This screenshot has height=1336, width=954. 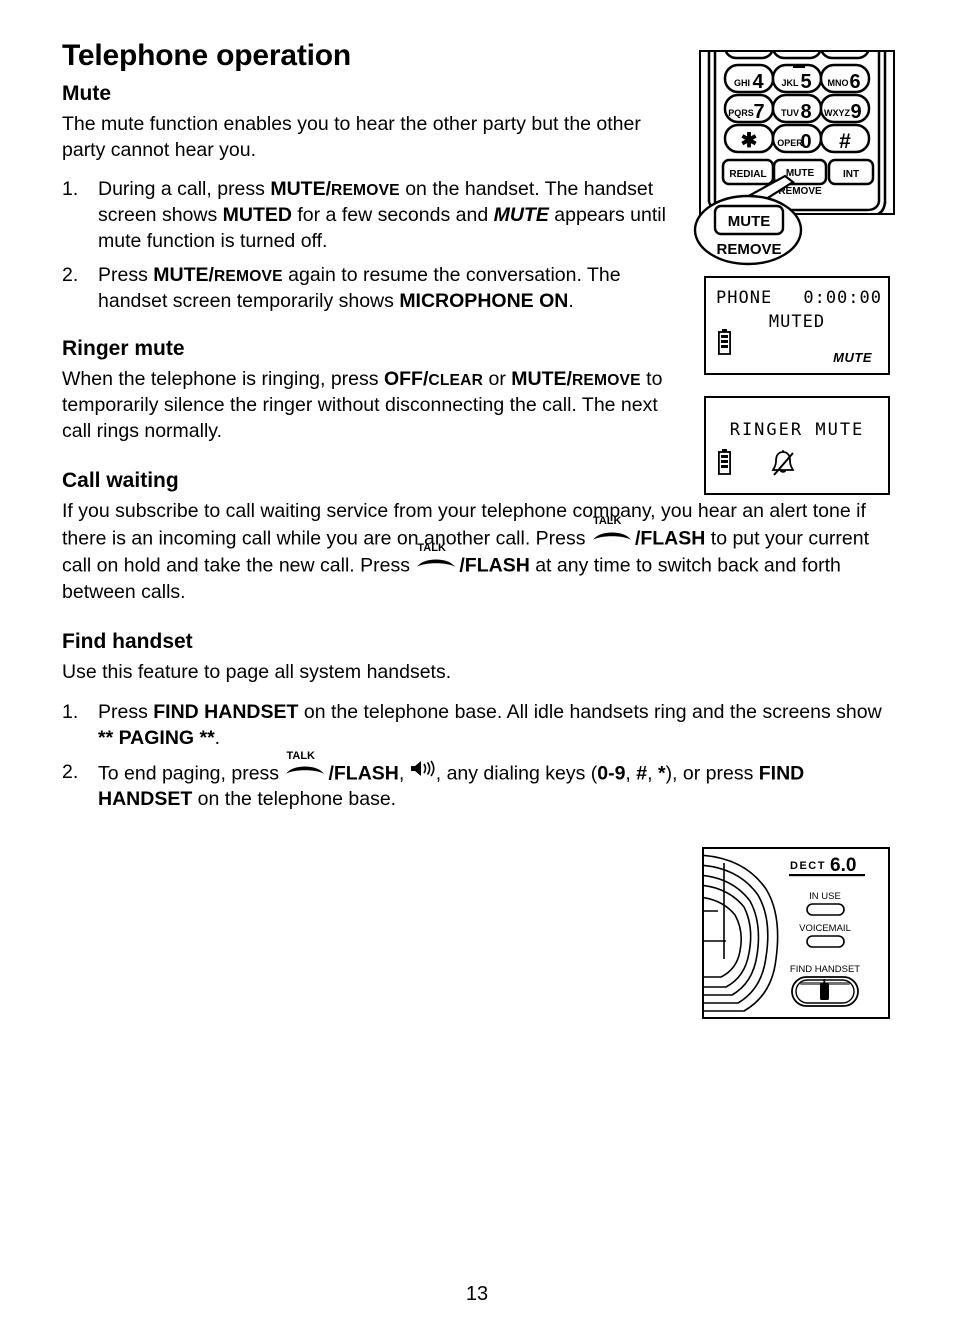 What do you see at coordinates (294, 799) in the screenshot?
I see `step-text: on the telephone base.` at bounding box center [294, 799].